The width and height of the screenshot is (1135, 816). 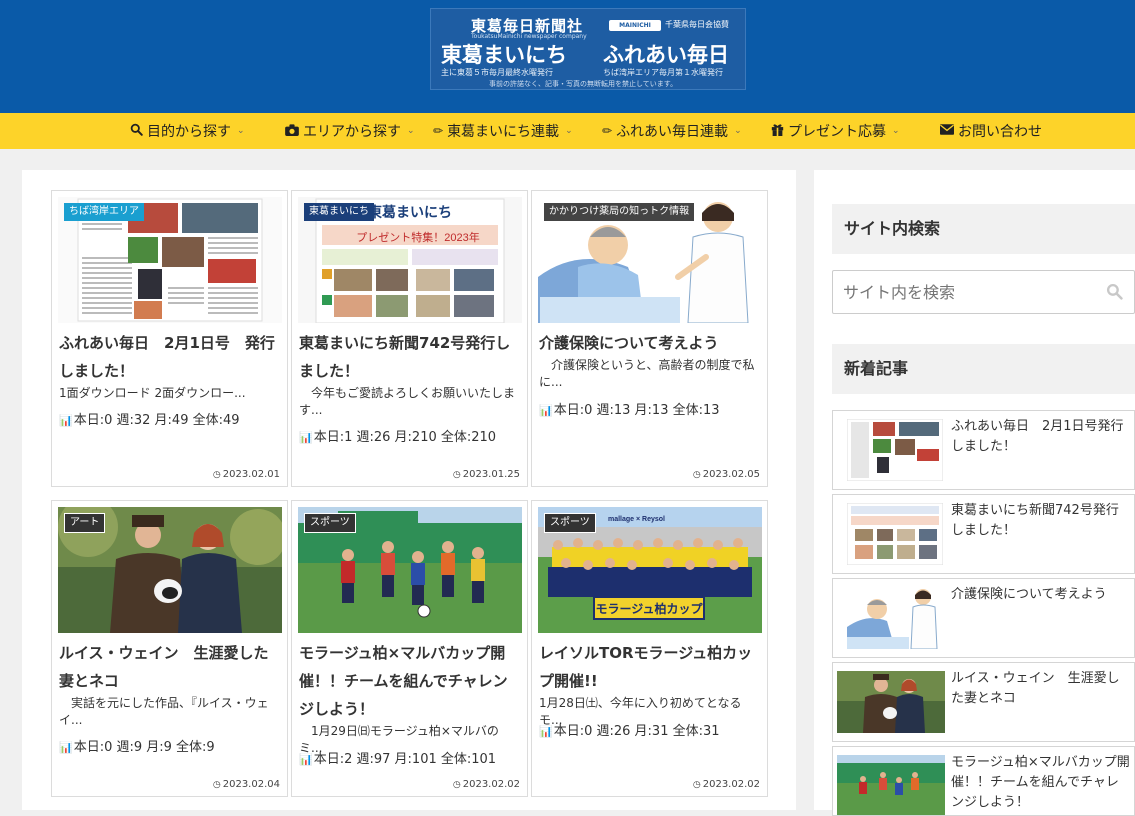 What do you see at coordinates (339, 212) in the screenshot?
I see `category-badge: 東葛まいにち` at bounding box center [339, 212].